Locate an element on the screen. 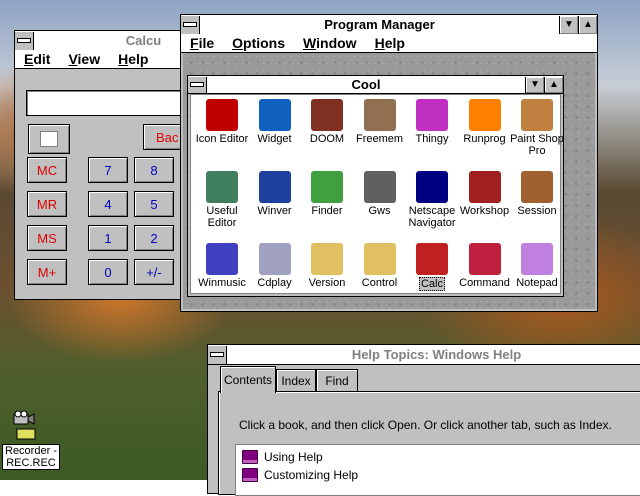 This screenshot has height=496, width=640. program-icon: Version is located at coordinates (327, 266).